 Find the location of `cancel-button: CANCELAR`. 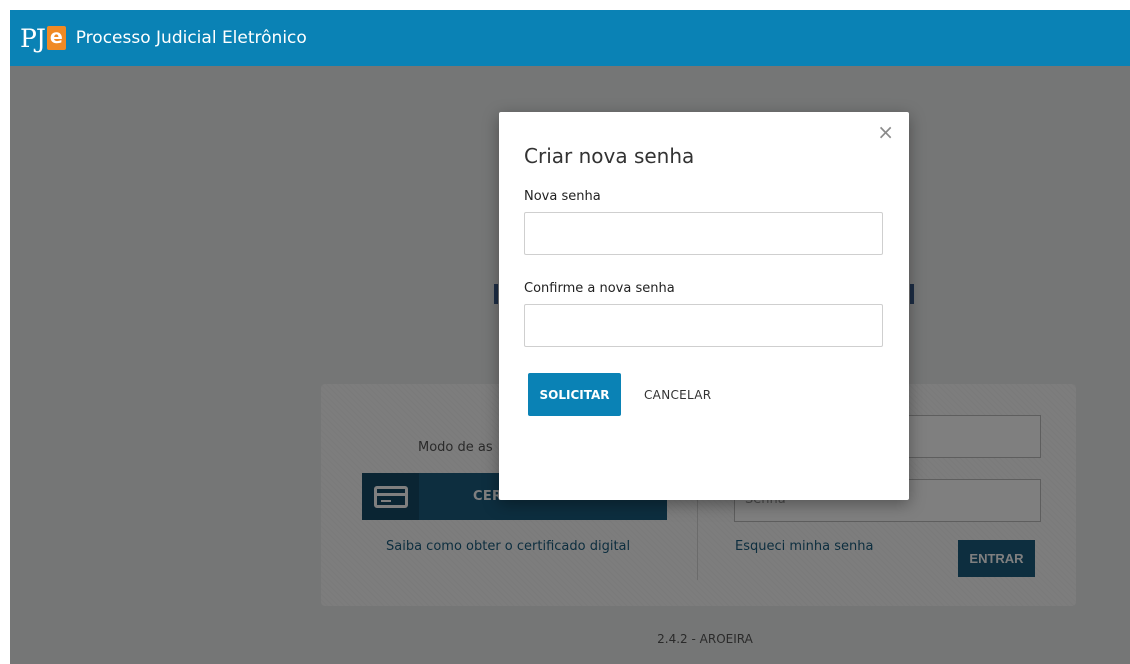

cancel-button: CANCELAR is located at coordinates (677, 394).